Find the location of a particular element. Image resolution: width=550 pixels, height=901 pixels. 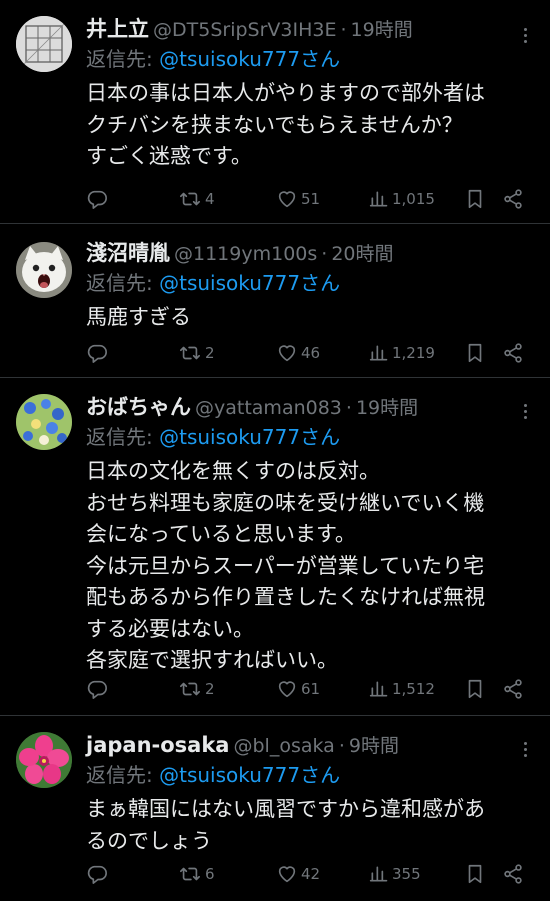

tweet-text: まぁ韓国にはない風習ですから違和感があ るのでしょう is located at coordinates (285, 825).